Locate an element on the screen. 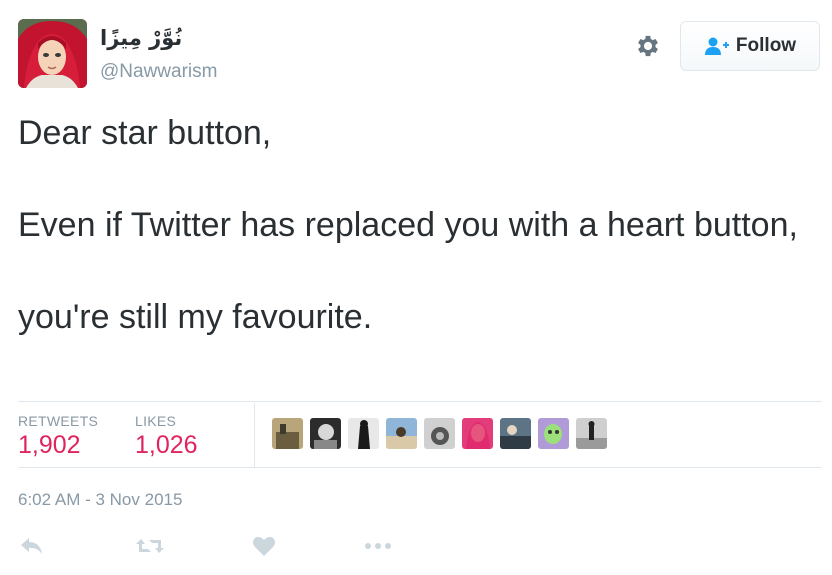 The height and width of the screenshot is (575, 832). retweets-count: 1,902 is located at coordinates (49, 445).